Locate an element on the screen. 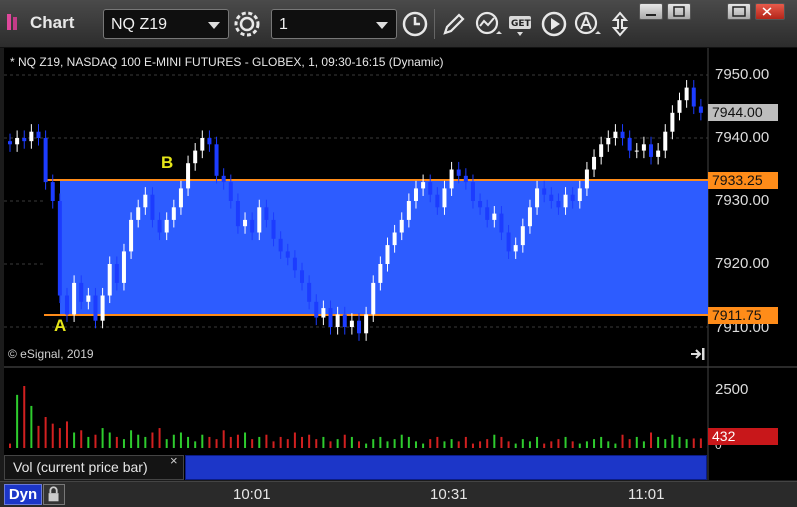 Image resolution: width=797 pixels, height=507 pixels. time-axis-bar: Dyn 10:01 10:31 11:01 is located at coordinates (398, 494).